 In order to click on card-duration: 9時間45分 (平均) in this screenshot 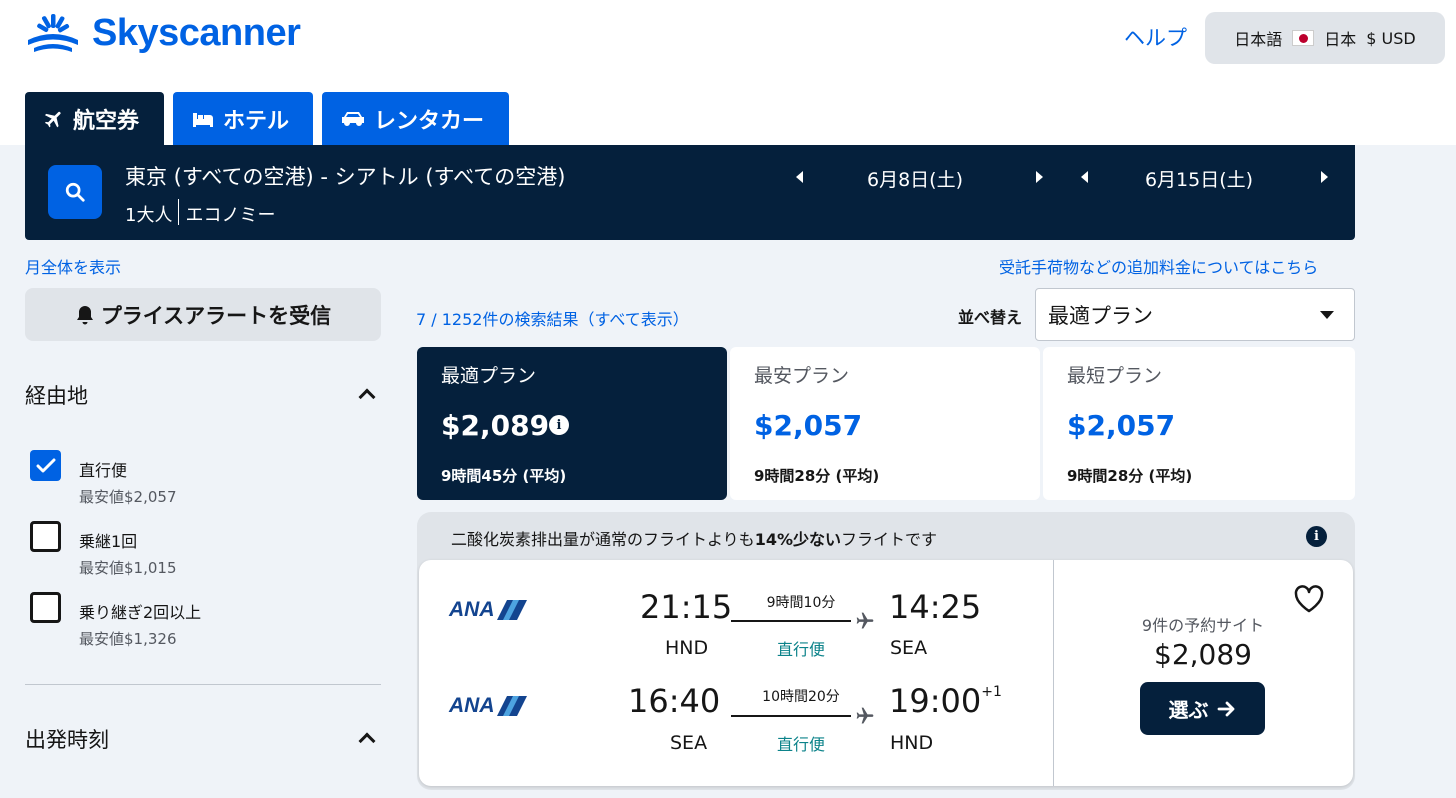, I will do `click(504, 476)`.